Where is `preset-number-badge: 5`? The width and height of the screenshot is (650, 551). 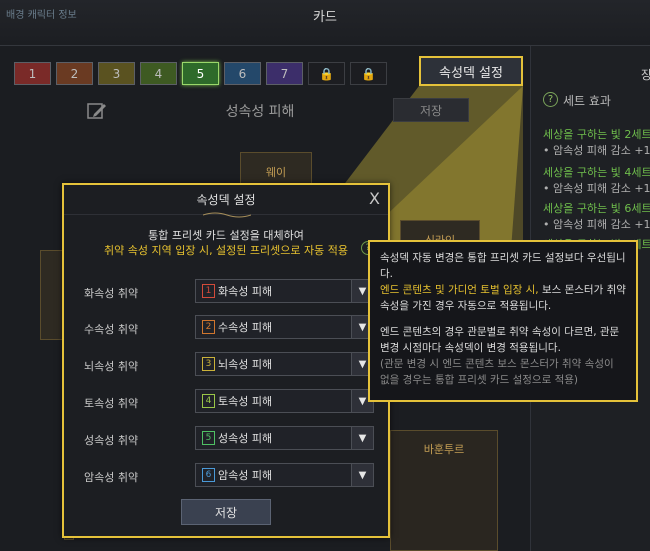 preset-number-badge: 5 is located at coordinates (208, 438).